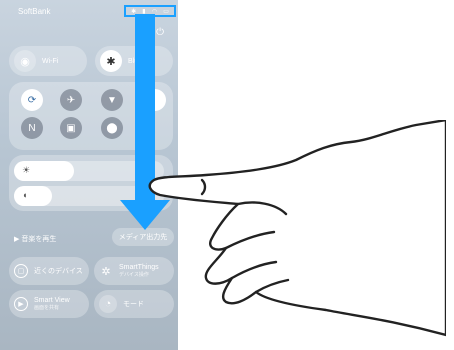  I want to click on smart-view-tile: ▶ Smart View 画面を共有, so click(49, 304).